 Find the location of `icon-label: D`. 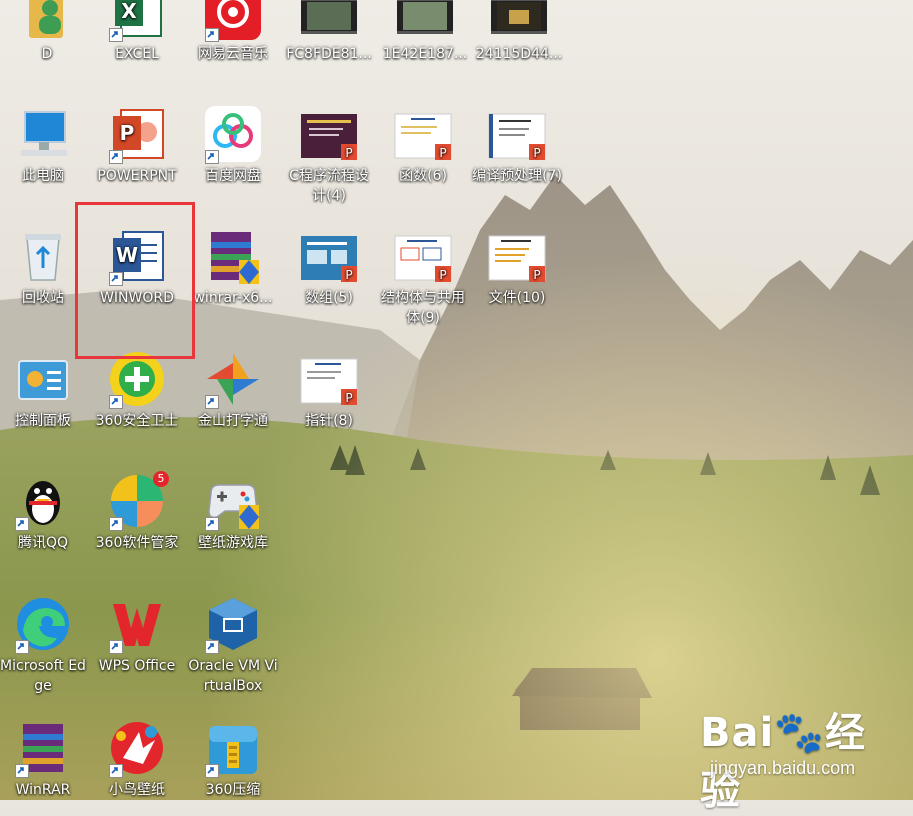

icon-label: D is located at coordinates (47, 54).